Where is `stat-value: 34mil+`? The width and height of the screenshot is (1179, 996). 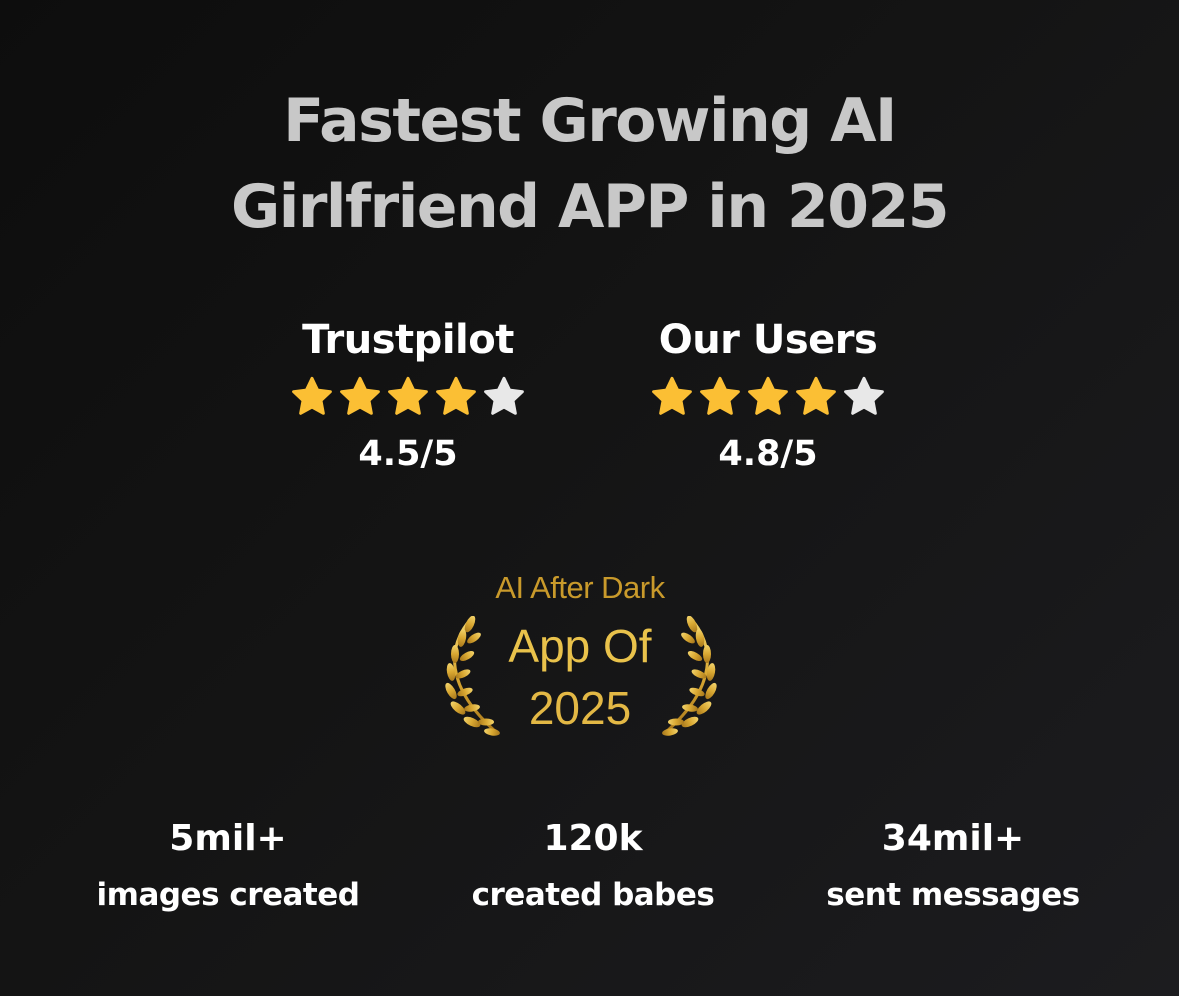
stat-value: 34mil+ is located at coordinates (953, 838).